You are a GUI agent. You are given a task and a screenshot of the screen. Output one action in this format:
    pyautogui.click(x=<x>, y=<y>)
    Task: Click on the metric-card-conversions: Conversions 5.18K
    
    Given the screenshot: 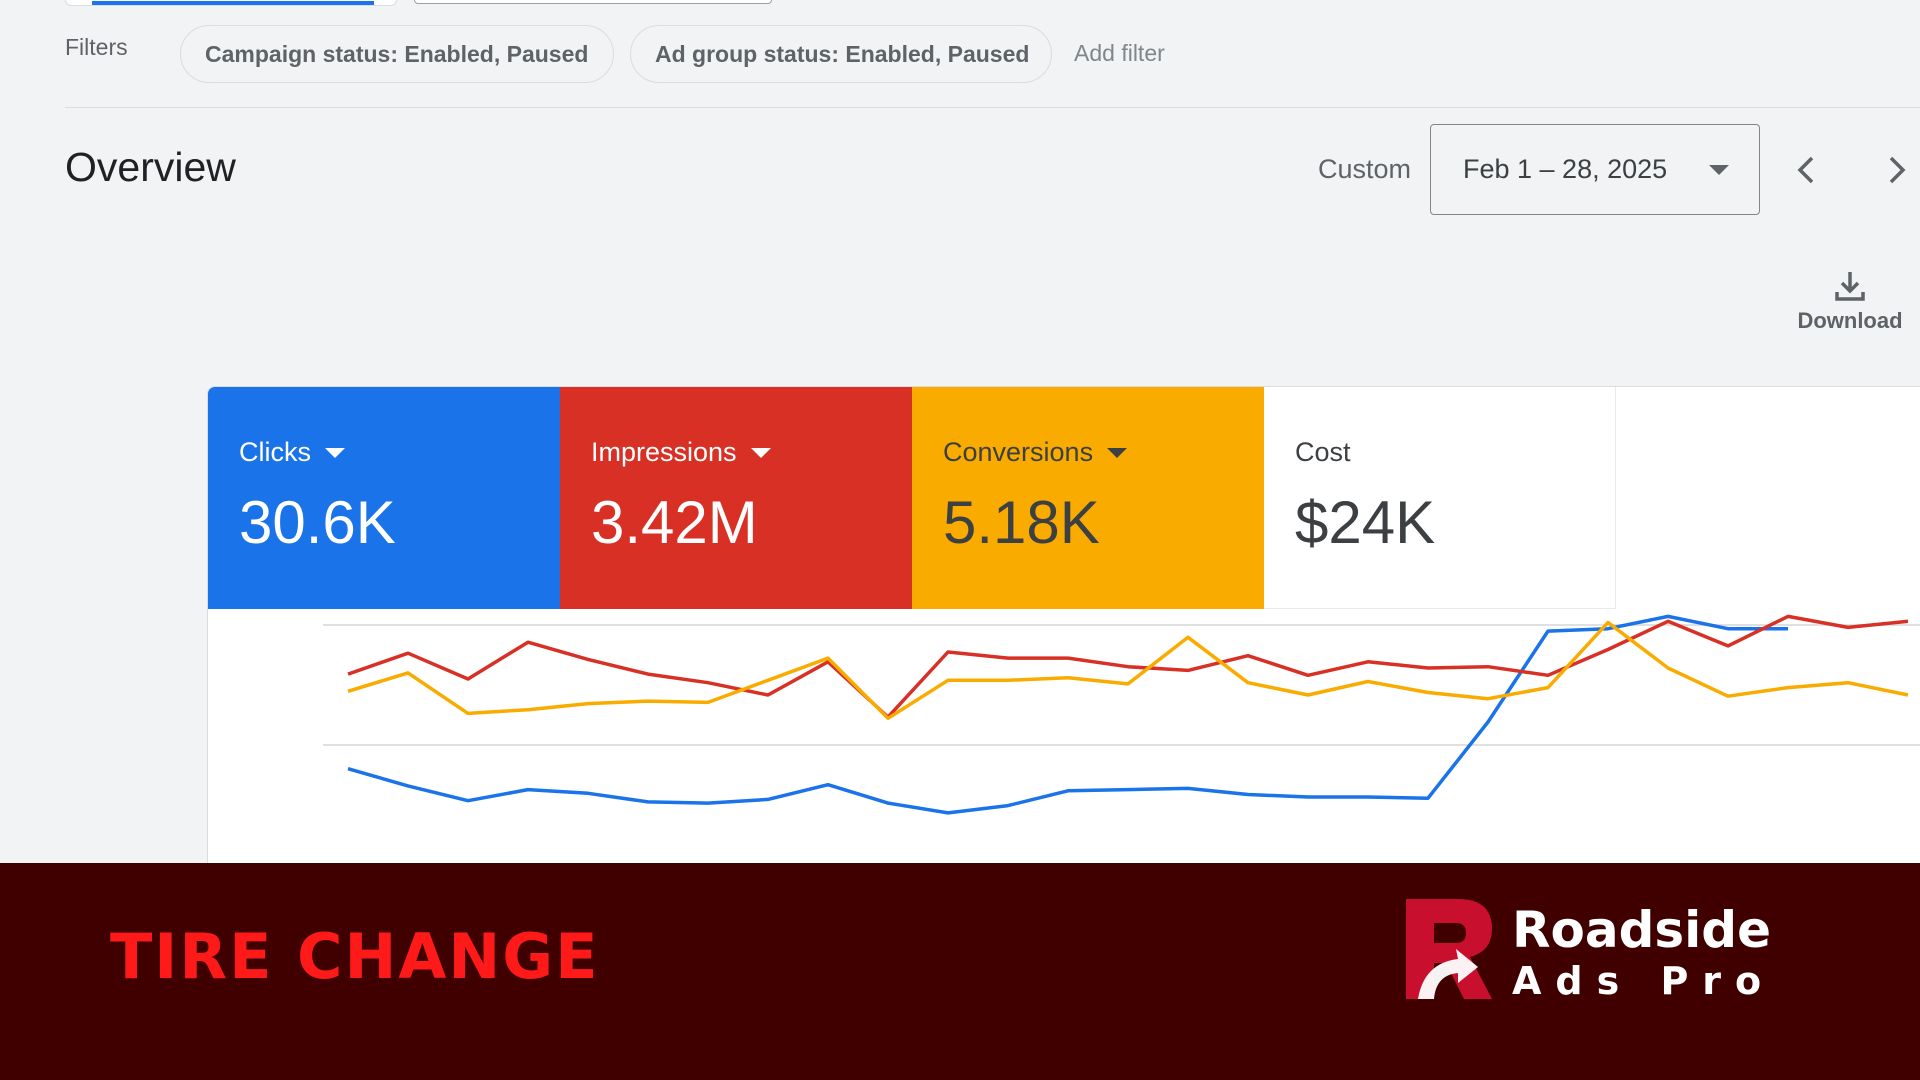 What is the action you would take?
    pyautogui.click(x=1088, y=498)
    